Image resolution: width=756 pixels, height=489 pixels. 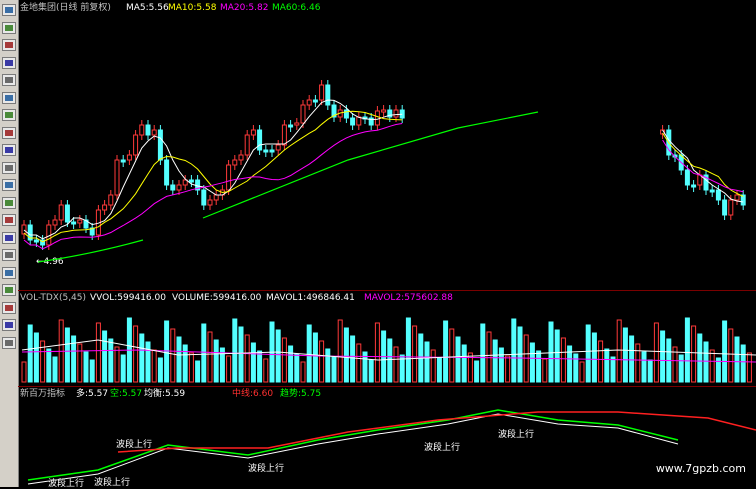 I want to click on table-icon, so click(x=9, y=80).